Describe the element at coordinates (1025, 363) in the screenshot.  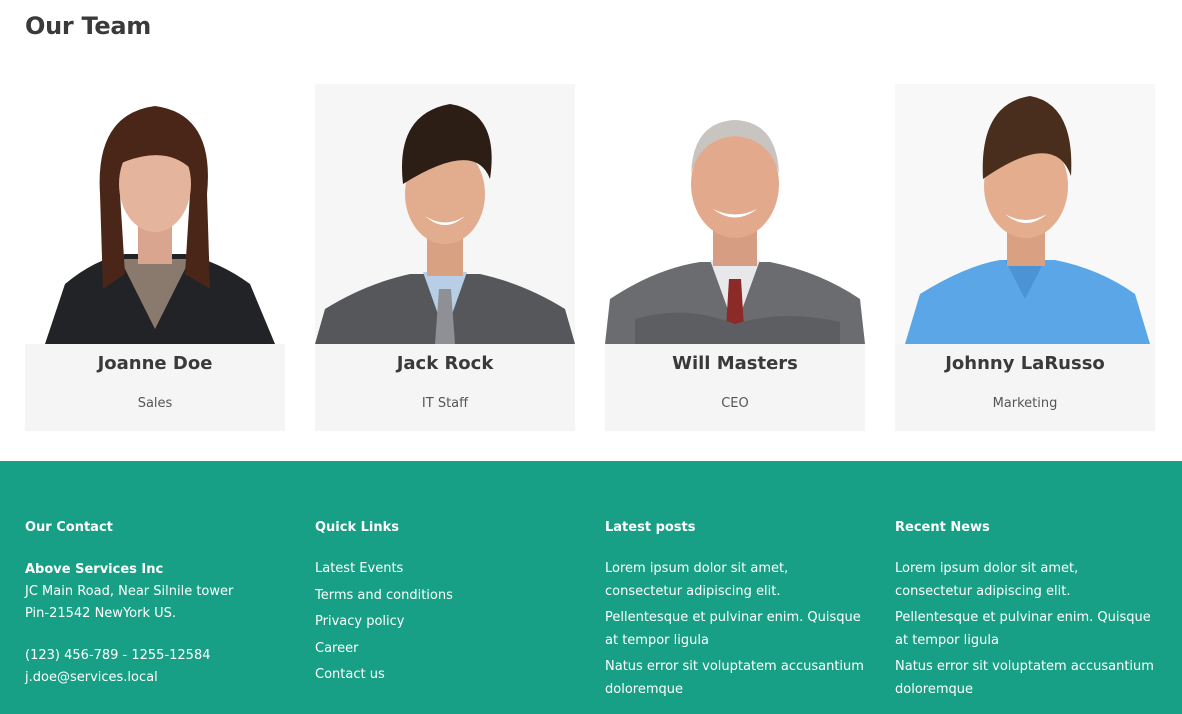
I see `team-member-name: Johnny LaRusso` at that location.